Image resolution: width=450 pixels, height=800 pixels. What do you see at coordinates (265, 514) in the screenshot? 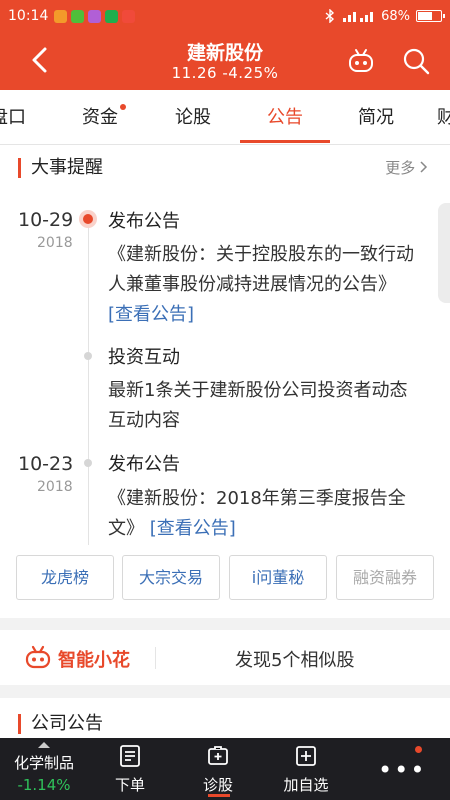
I see `event-text: 《建新股份：2018年第三季度报告全文》 [查看公告]` at bounding box center [265, 514].